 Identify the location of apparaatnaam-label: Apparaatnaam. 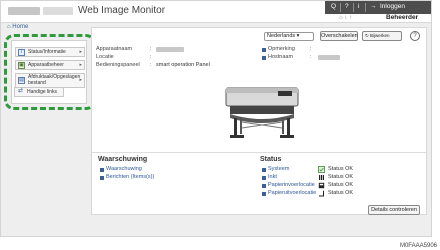
(114, 49).